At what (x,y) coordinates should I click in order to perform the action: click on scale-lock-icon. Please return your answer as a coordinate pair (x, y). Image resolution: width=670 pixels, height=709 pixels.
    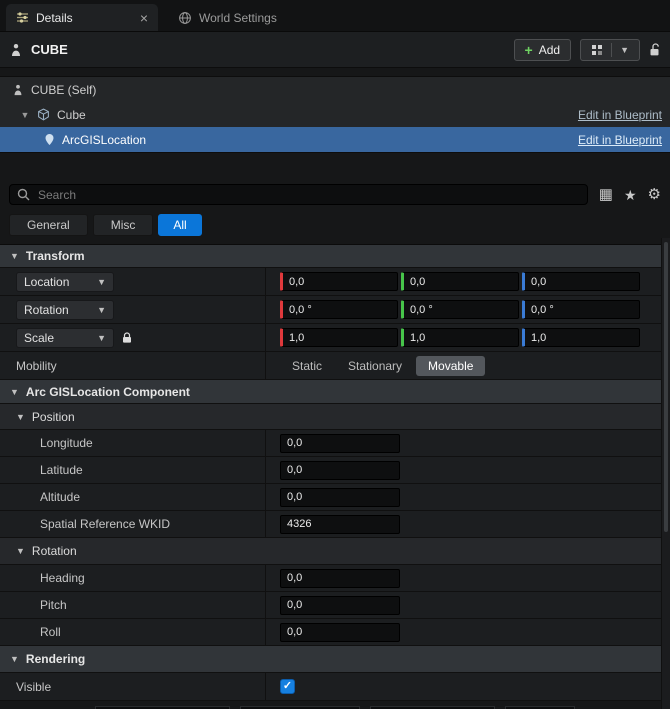
    Looking at the image, I should click on (127, 337).